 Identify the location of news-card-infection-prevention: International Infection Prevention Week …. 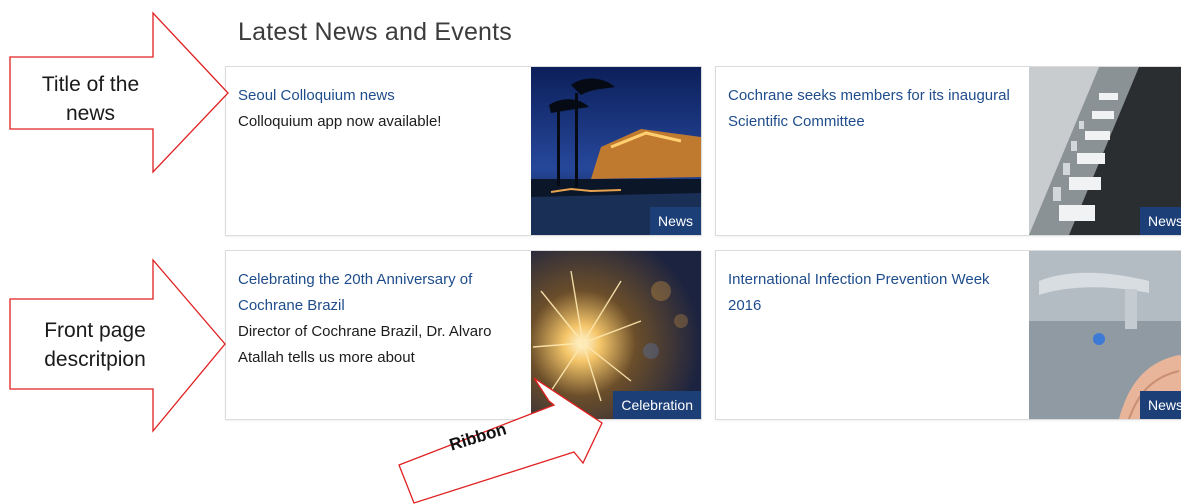
(948, 335).